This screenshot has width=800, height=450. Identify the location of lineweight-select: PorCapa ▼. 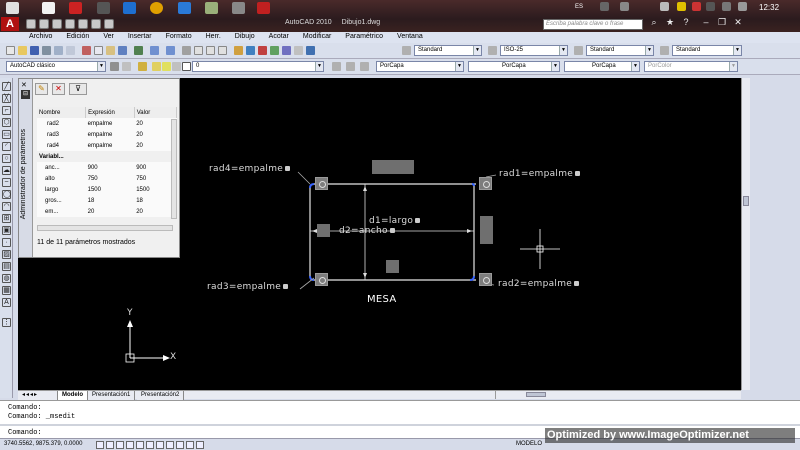
(602, 66).